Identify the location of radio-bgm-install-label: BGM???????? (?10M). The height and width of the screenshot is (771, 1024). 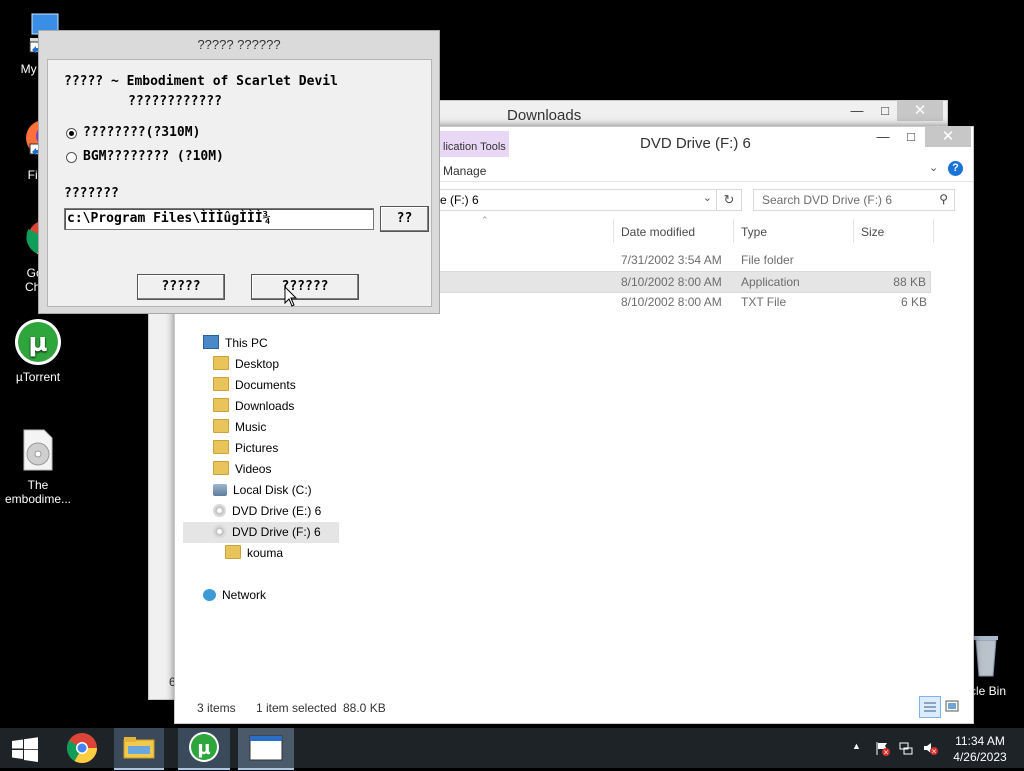
(153, 156).